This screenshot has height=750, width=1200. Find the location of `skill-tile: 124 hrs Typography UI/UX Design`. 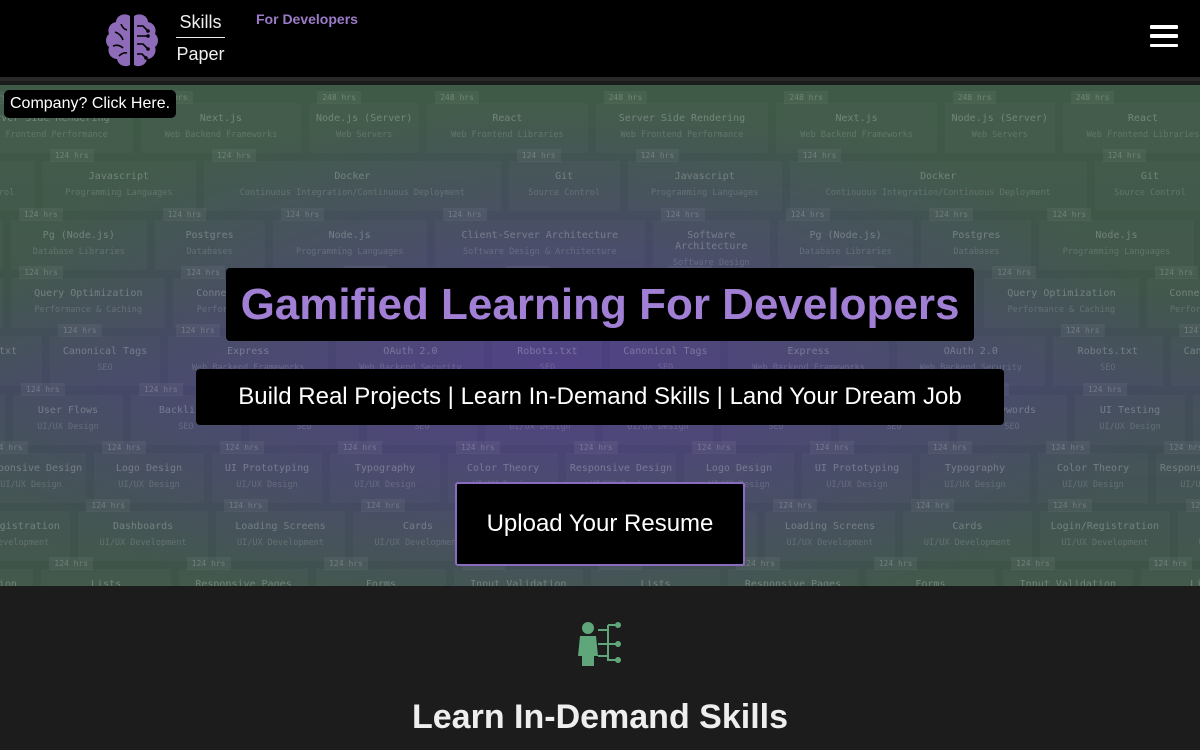

skill-tile: 124 hrs Typography UI/UX Design is located at coordinates (975, 471).